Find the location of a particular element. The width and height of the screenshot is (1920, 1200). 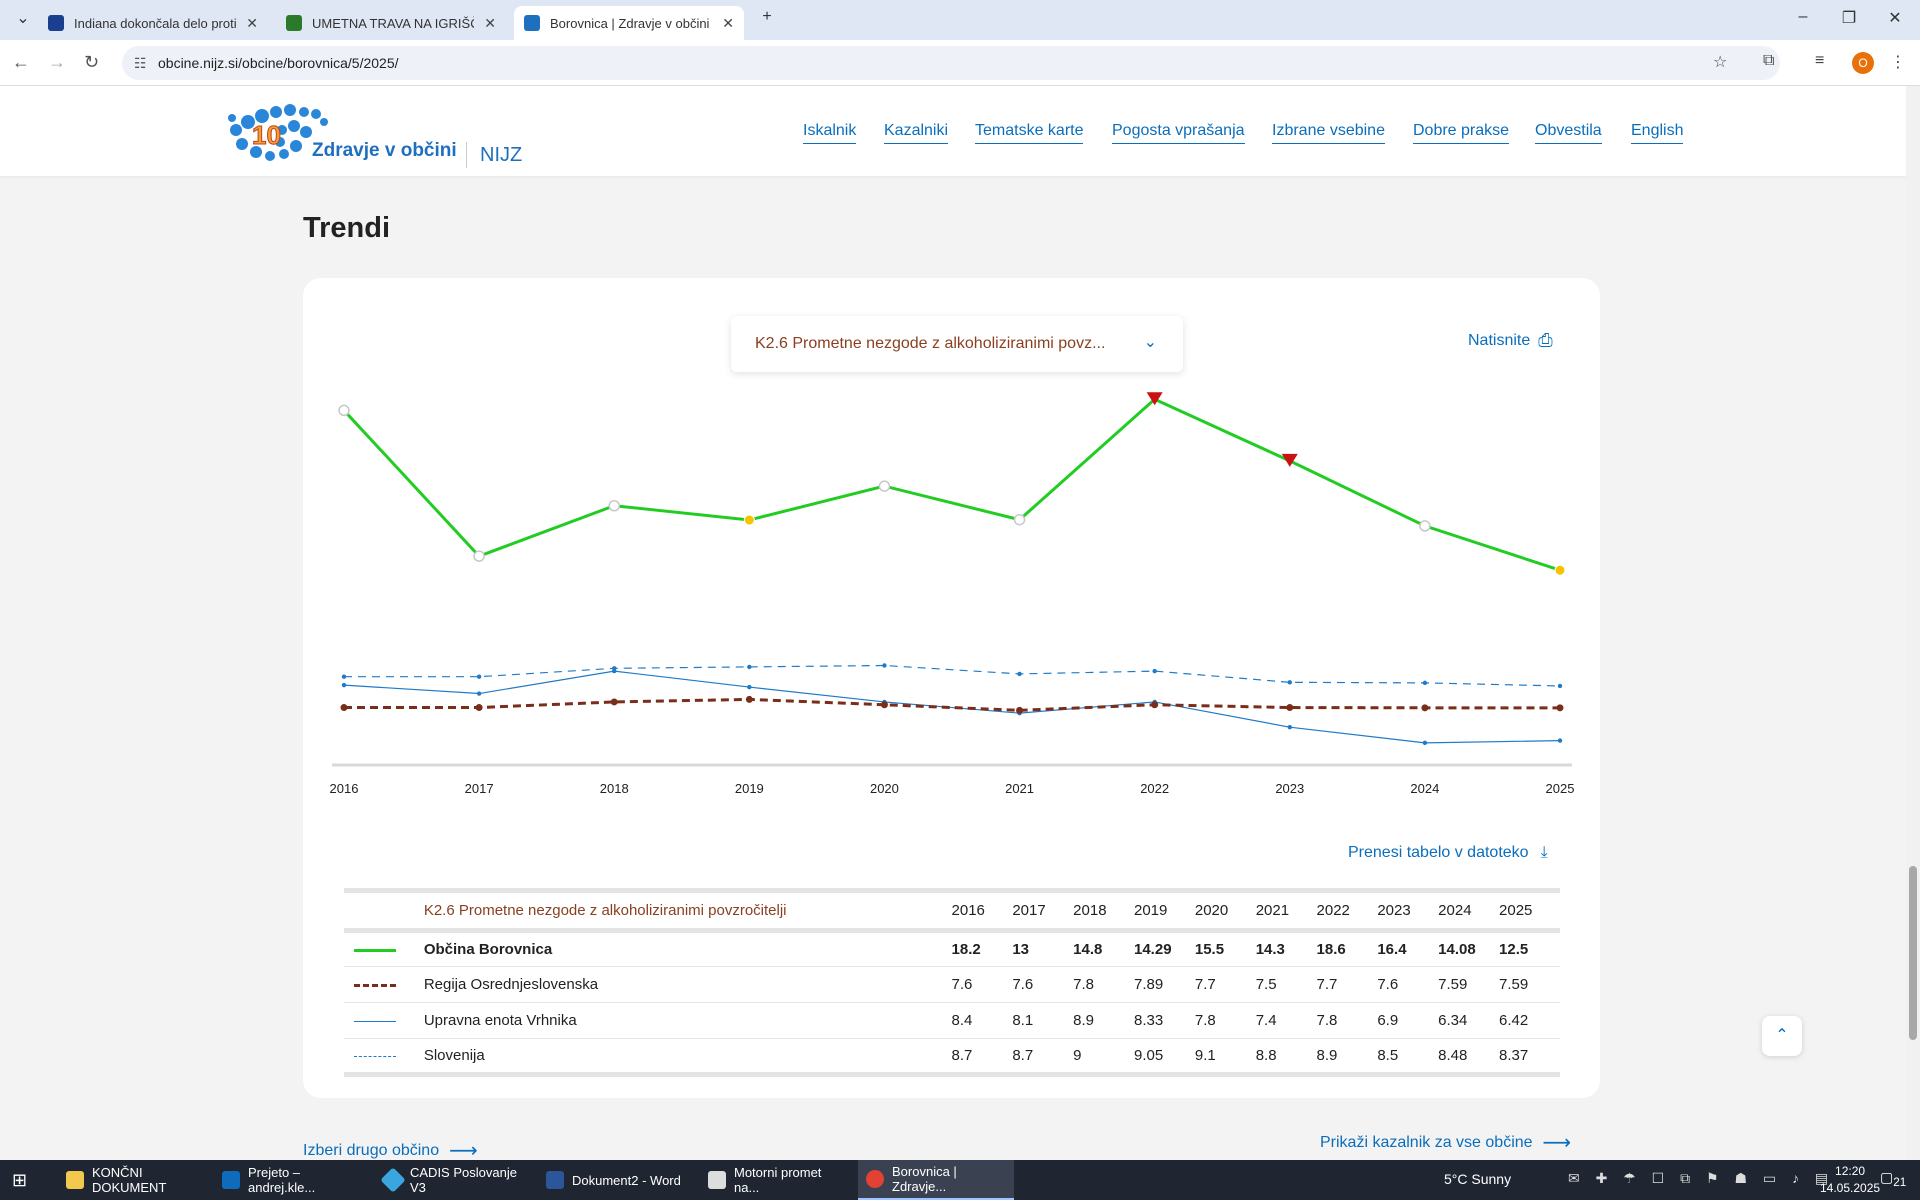

scroll-to-top-button: ⌃ is located at coordinates (1782, 1036).